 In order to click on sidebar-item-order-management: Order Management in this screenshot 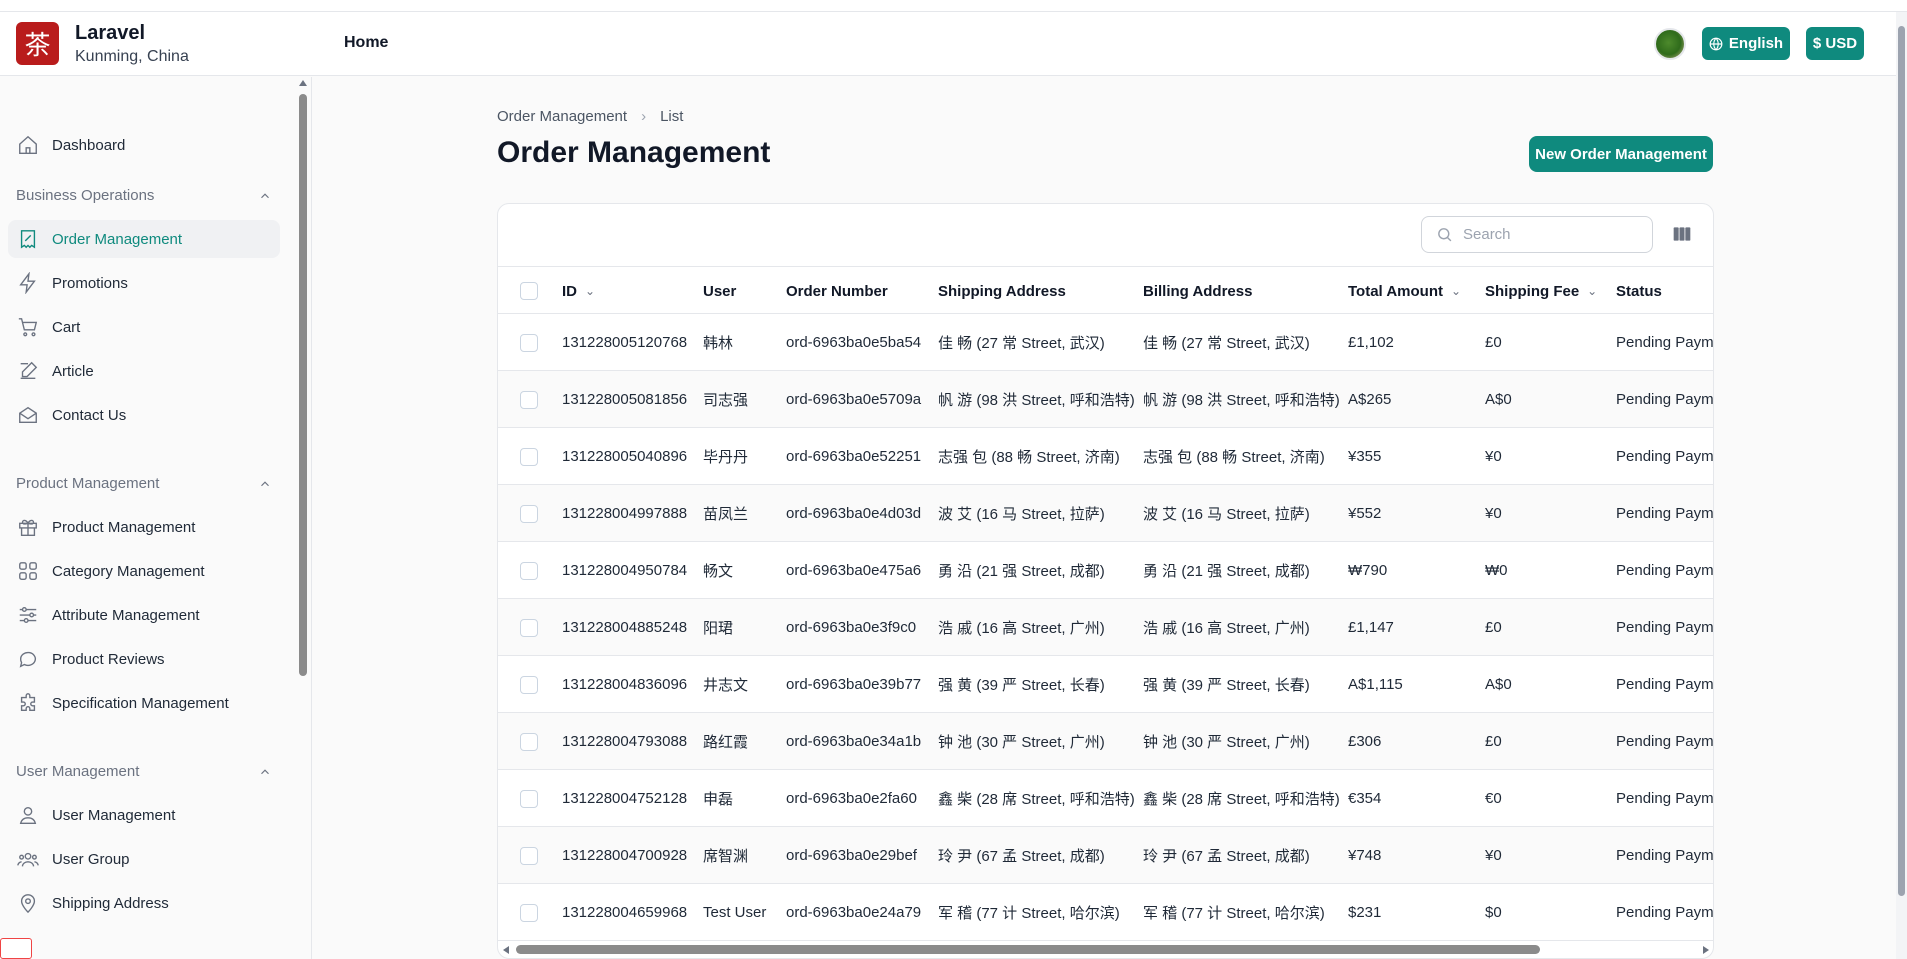, I will do `click(144, 239)`.